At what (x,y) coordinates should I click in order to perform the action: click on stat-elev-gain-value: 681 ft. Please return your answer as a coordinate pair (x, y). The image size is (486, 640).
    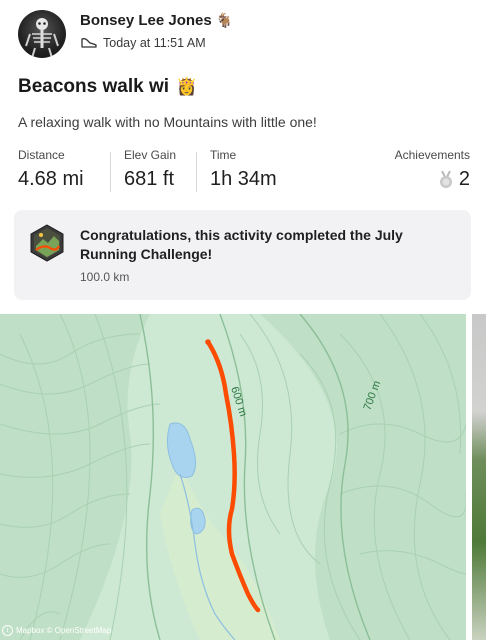
    Looking at the image, I should click on (149, 179).